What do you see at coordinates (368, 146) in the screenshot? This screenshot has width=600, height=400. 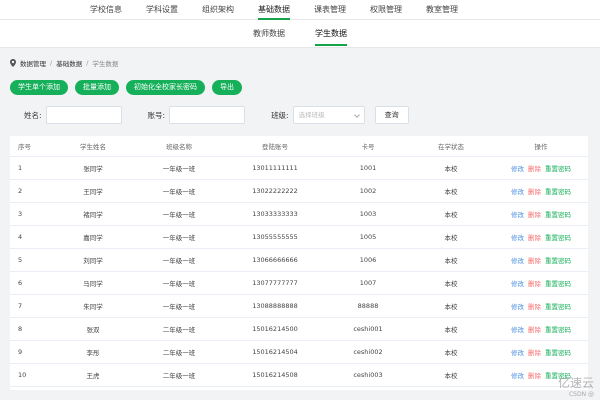 I see `header-card-number: 卡号` at bounding box center [368, 146].